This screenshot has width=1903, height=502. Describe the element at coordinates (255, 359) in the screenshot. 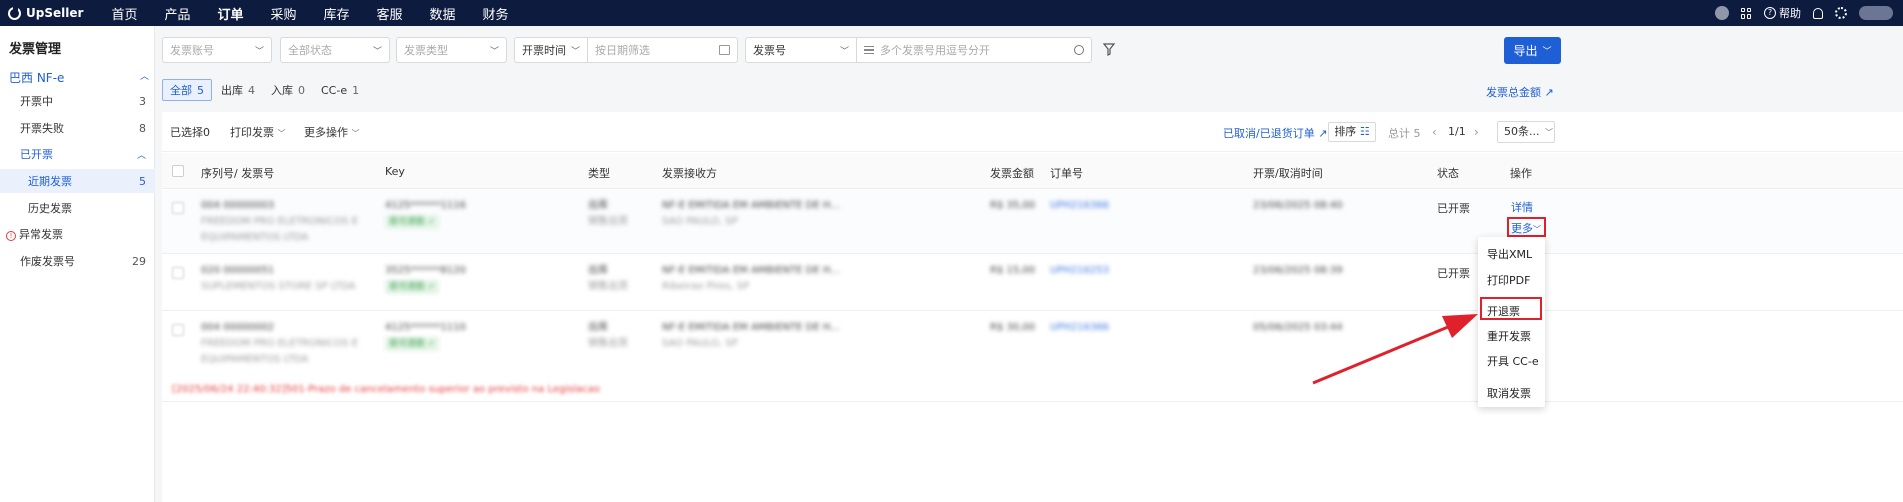

I see `issuer-name-line2: EQUIPAMENTOS LTDA` at that location.